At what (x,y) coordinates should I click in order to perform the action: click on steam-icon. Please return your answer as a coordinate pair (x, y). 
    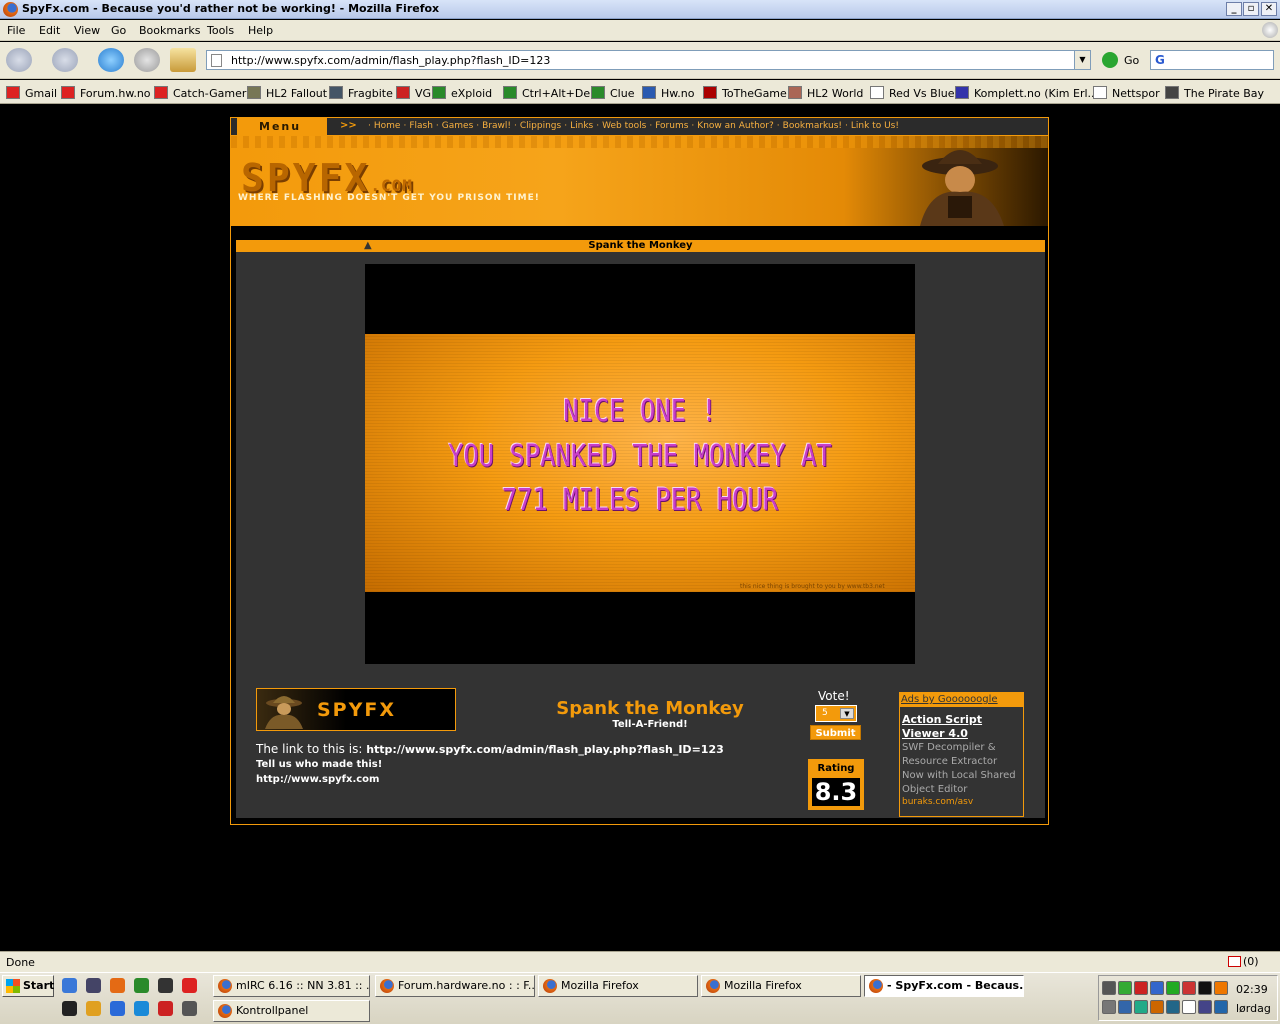
    Looking at the image, I should click on (165, 985).